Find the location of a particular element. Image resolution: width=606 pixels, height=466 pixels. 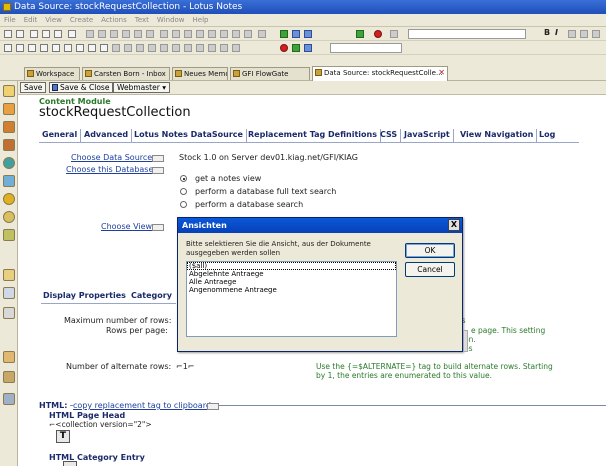

folder-bookmark-icon is located at coordinates (9, 275).